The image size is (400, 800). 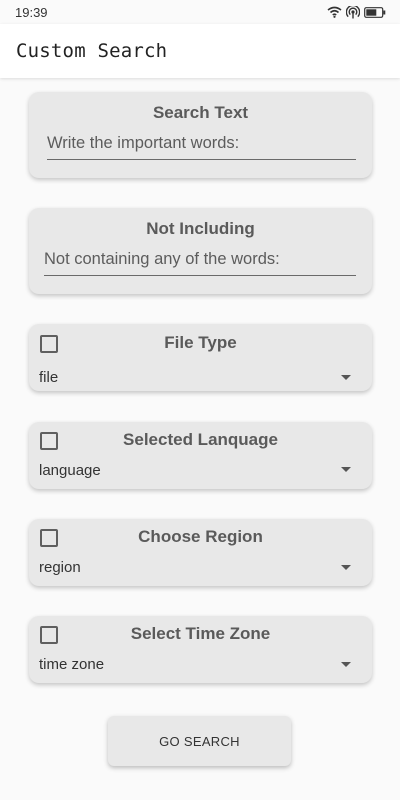 I want to click on wifi-icon, so click(x=334, y=12).